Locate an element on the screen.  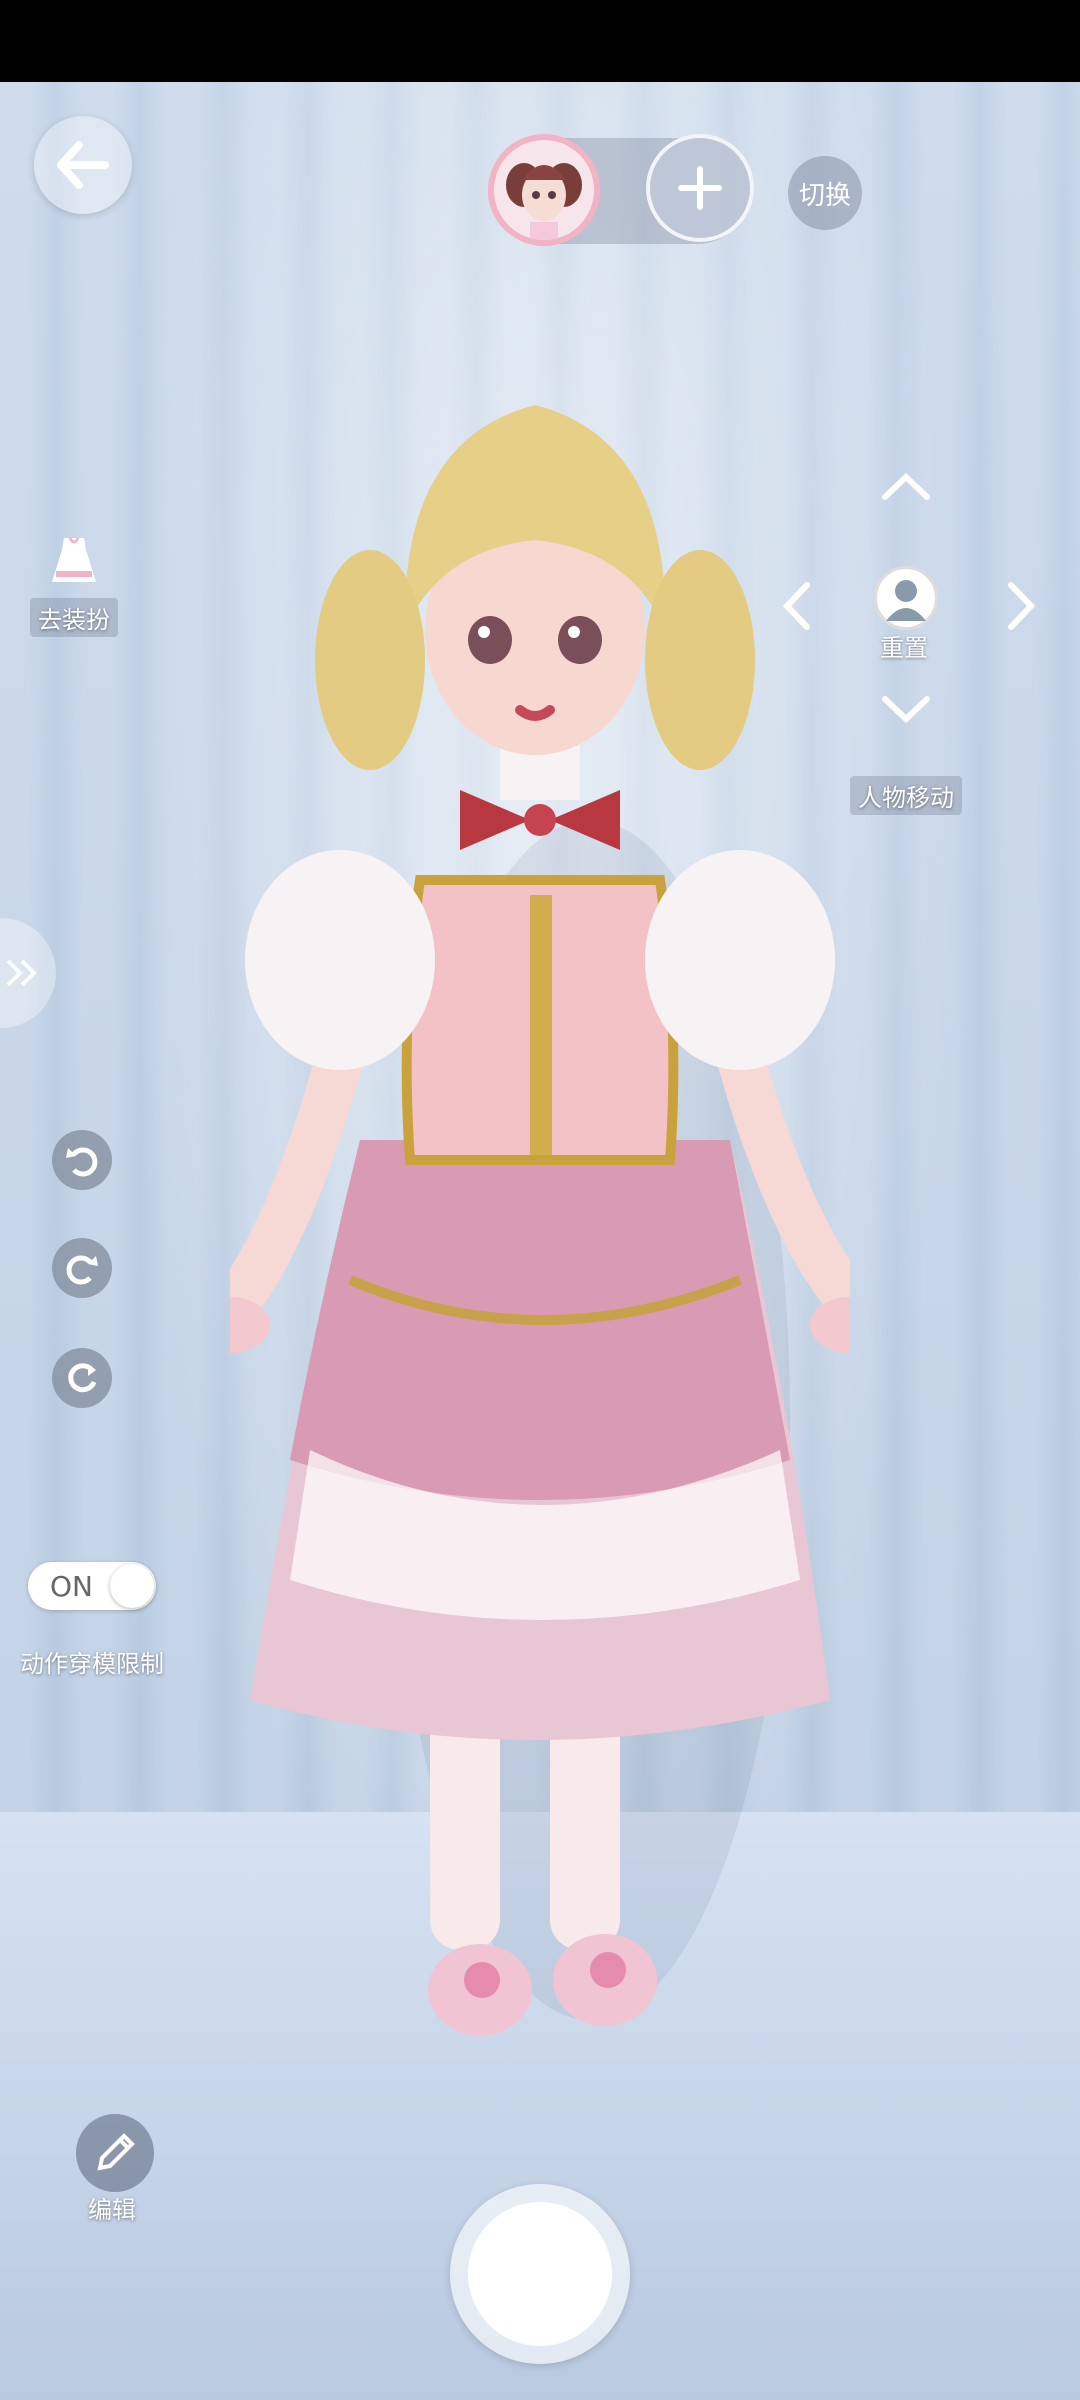
undo-icon is located at coordinates (82, 1162).